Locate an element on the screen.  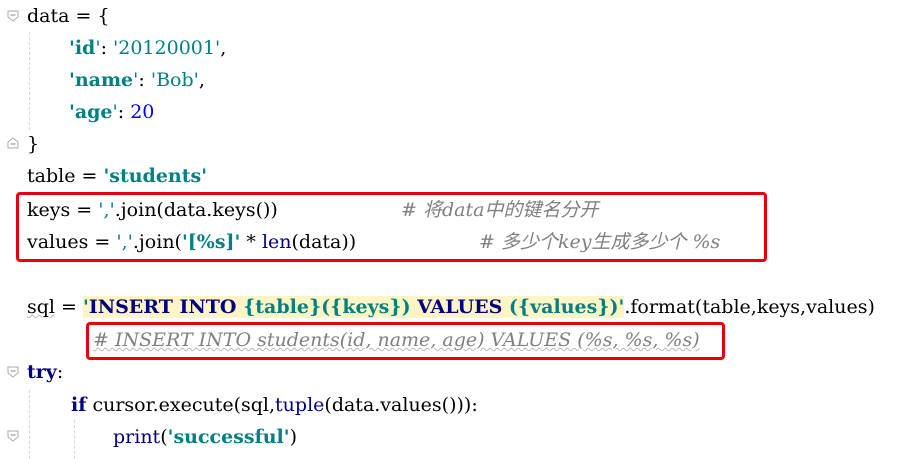
code-line-3: 'name': 'Bob', is located at coordinates (137, 80).